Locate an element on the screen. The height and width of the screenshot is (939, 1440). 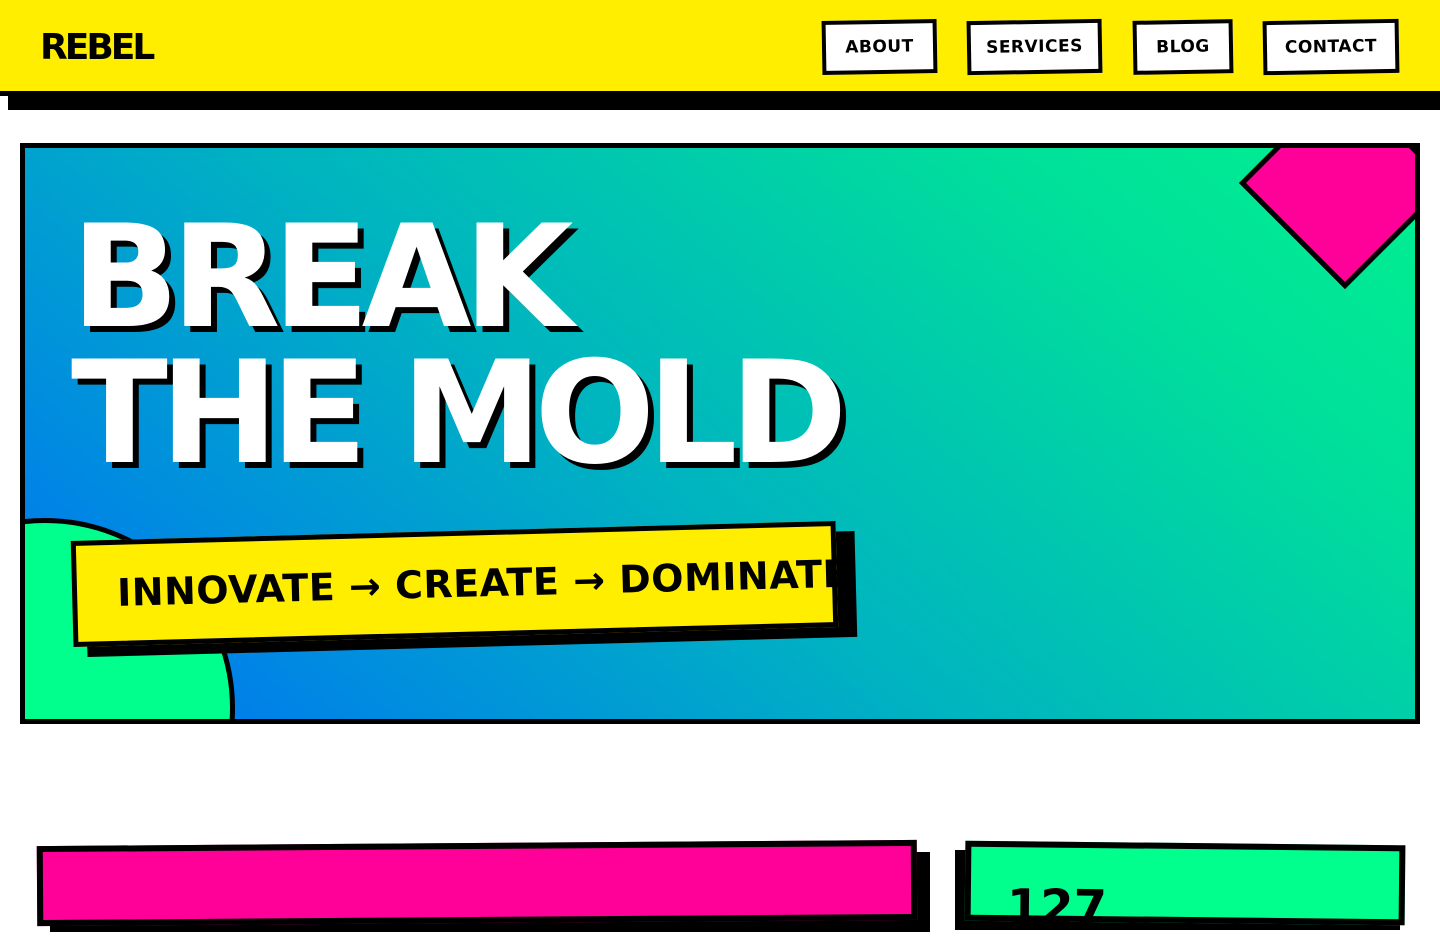
site-header: REBEL ABOUT SERVICES BLOG CONTACT is located at coordinates (720, 48).